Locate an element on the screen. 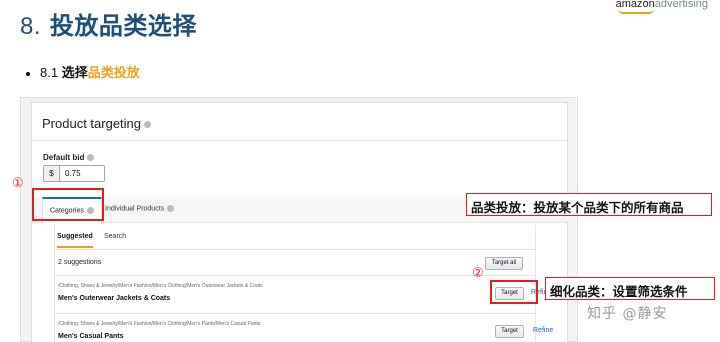  card-title: Product targeting is located at coordinates (92, 123).